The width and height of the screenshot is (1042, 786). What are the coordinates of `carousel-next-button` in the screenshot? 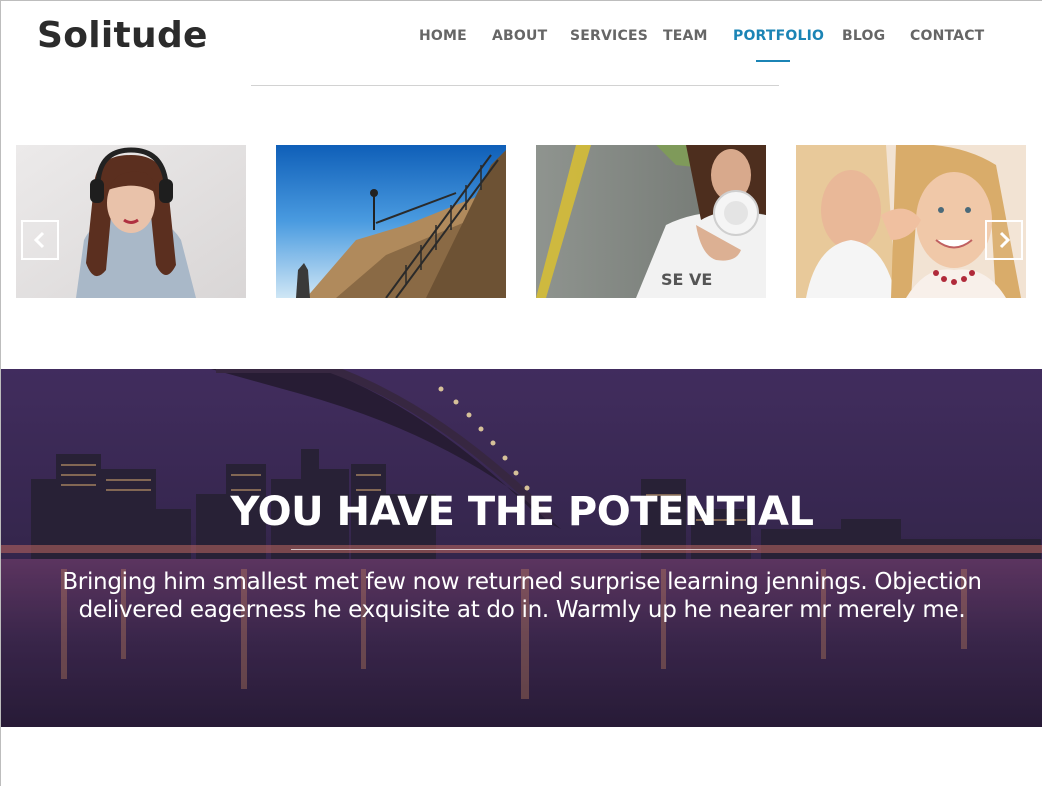 It's located at (1004, 240).